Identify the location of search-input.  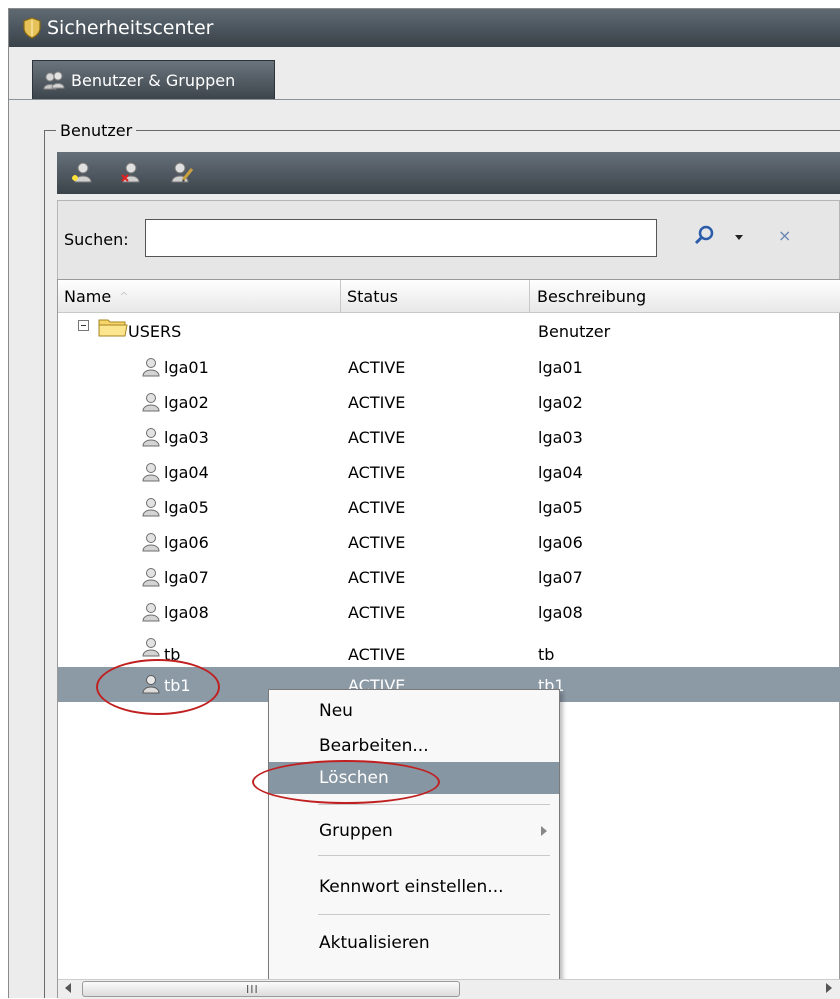
(401, 238).